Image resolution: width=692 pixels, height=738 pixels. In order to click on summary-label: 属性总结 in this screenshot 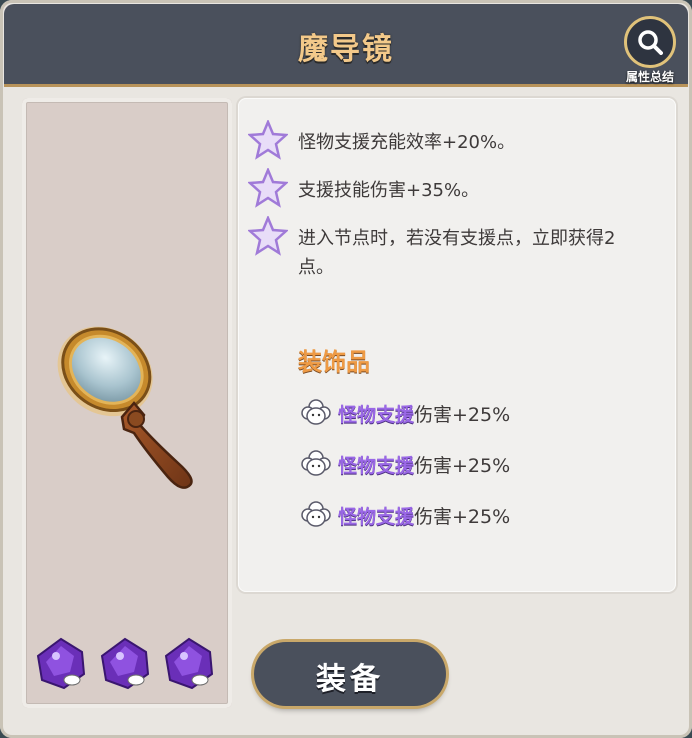, I will do `click(649, 77)`.